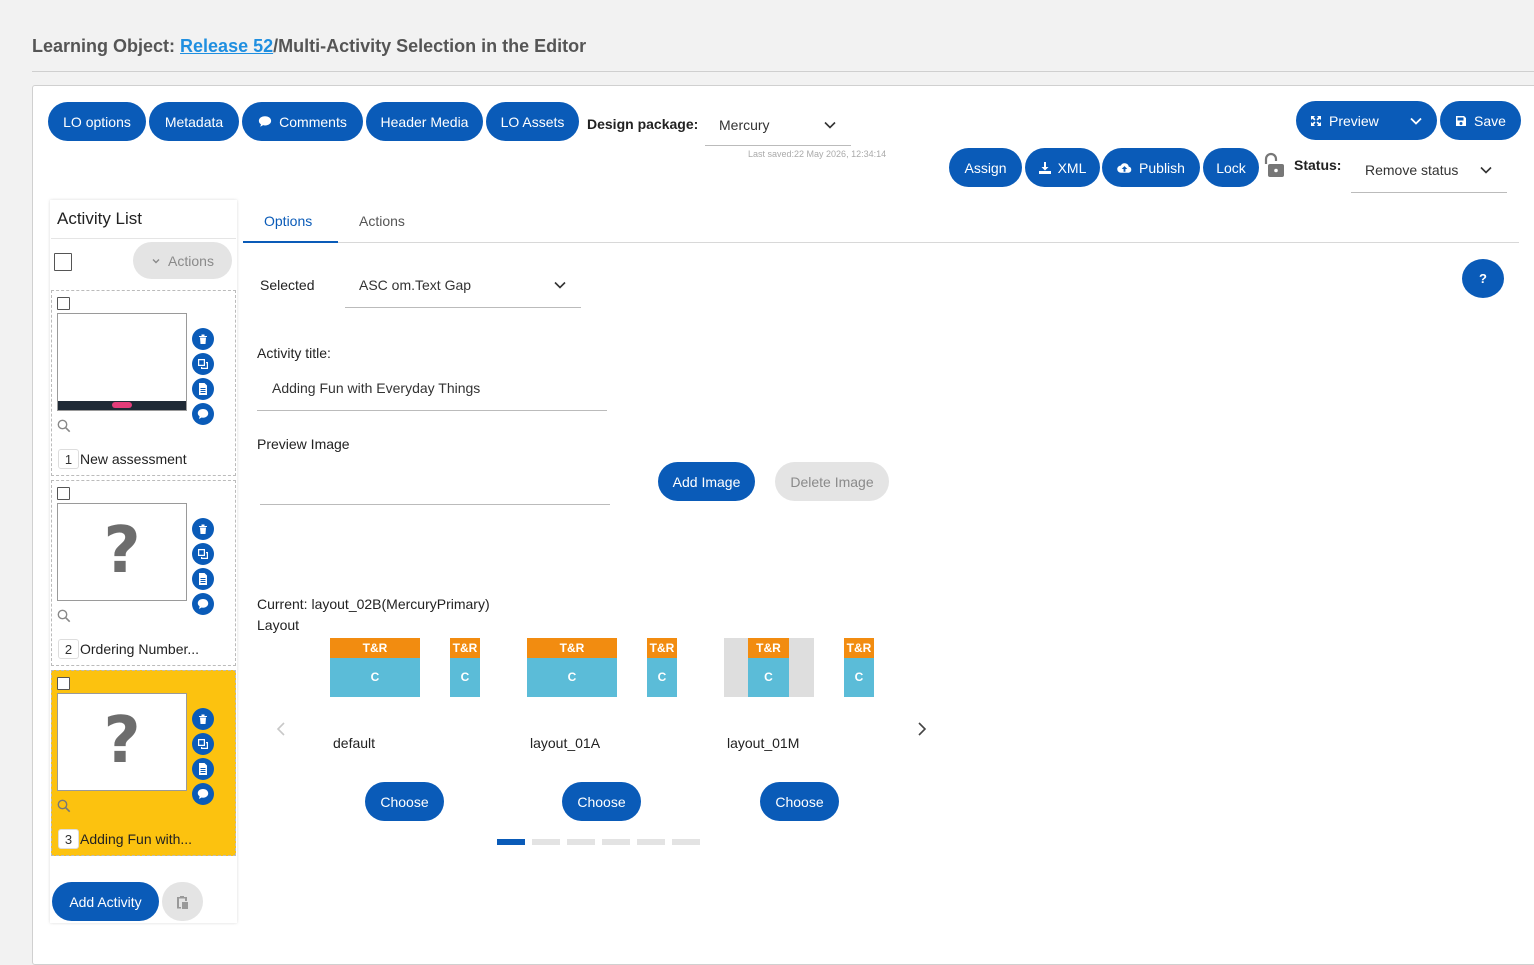  What do you see at coordinates (832, 481) in the screenshot?
I see `delete-image-button: Delete Image` at bounding box center [832, 481].